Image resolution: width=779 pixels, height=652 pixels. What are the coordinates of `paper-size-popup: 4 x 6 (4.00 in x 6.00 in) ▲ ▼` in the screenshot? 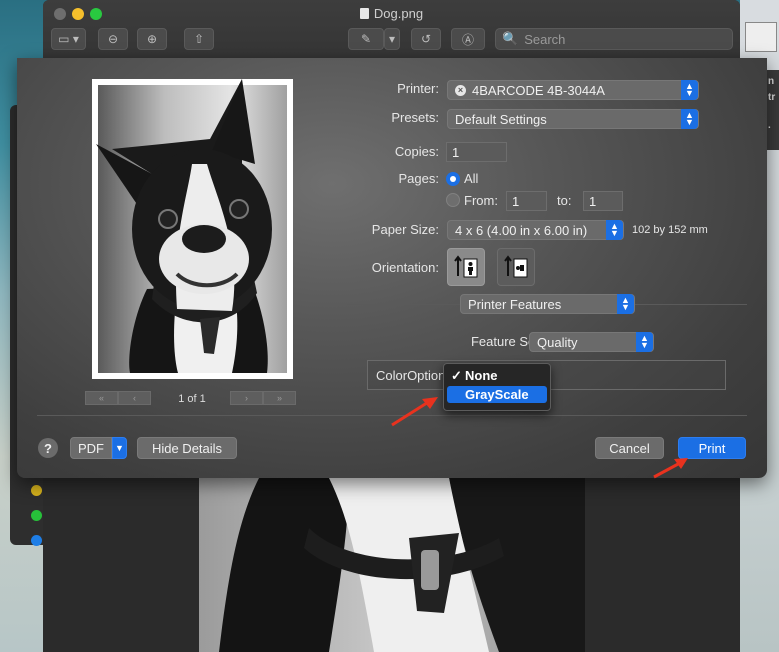 It's located at (535, 230).